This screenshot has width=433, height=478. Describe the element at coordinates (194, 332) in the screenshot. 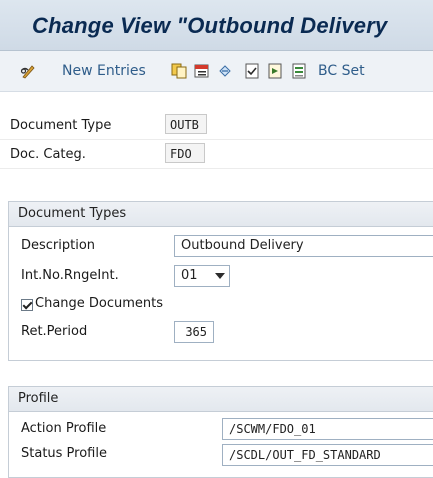

I see `ret-period-input: 365` at that location.